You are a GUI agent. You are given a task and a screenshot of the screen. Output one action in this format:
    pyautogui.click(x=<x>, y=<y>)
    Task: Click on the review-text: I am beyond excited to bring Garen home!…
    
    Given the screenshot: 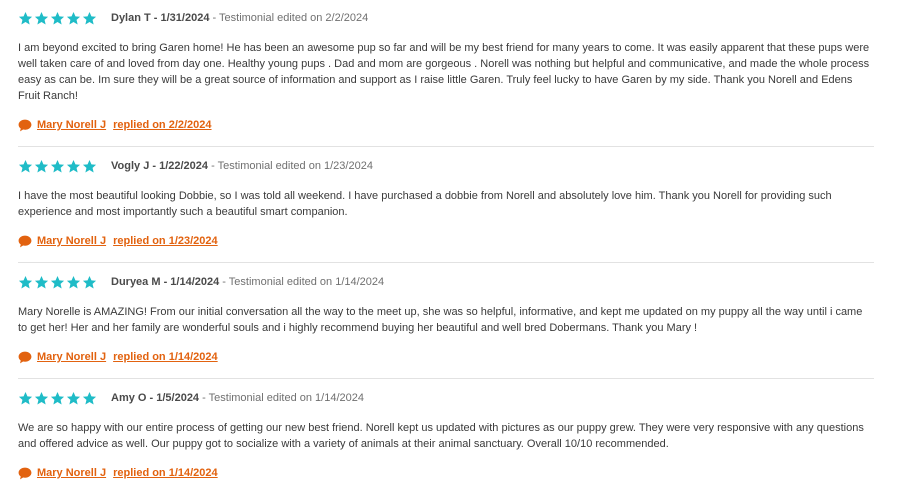 What is the action you would take?
    pyautogui.click(x=444, y=72)
    